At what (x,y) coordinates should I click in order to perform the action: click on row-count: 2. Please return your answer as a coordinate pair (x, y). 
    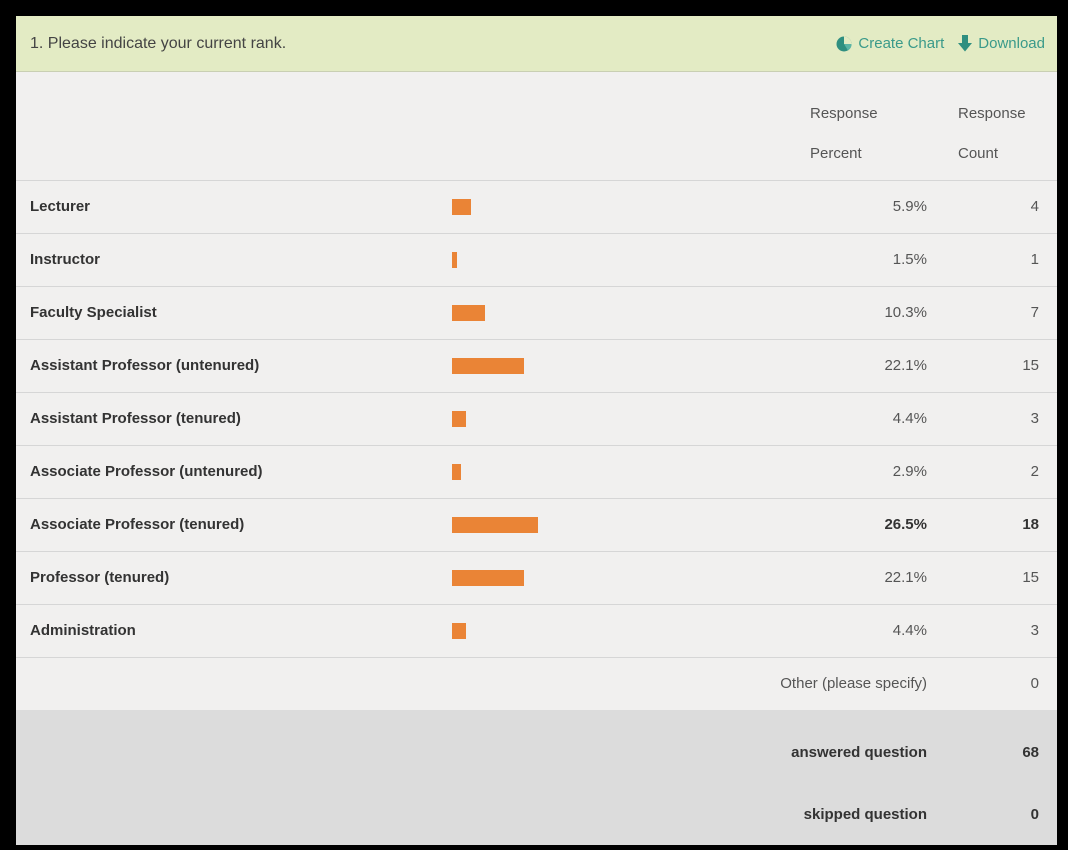
    Looking at the image, I should click on (1034, 471).